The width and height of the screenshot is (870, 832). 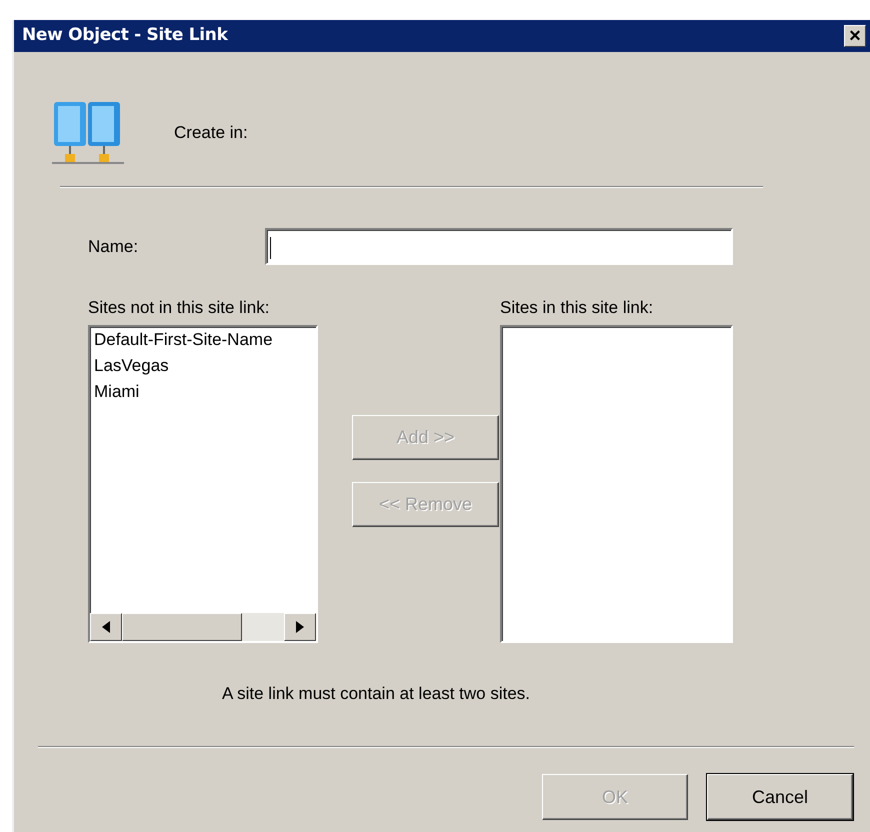 What do you see at coordinates (780, 797) in the screenshot?
I see `dialog-button: Cancel` at bounding box center [780, 797].